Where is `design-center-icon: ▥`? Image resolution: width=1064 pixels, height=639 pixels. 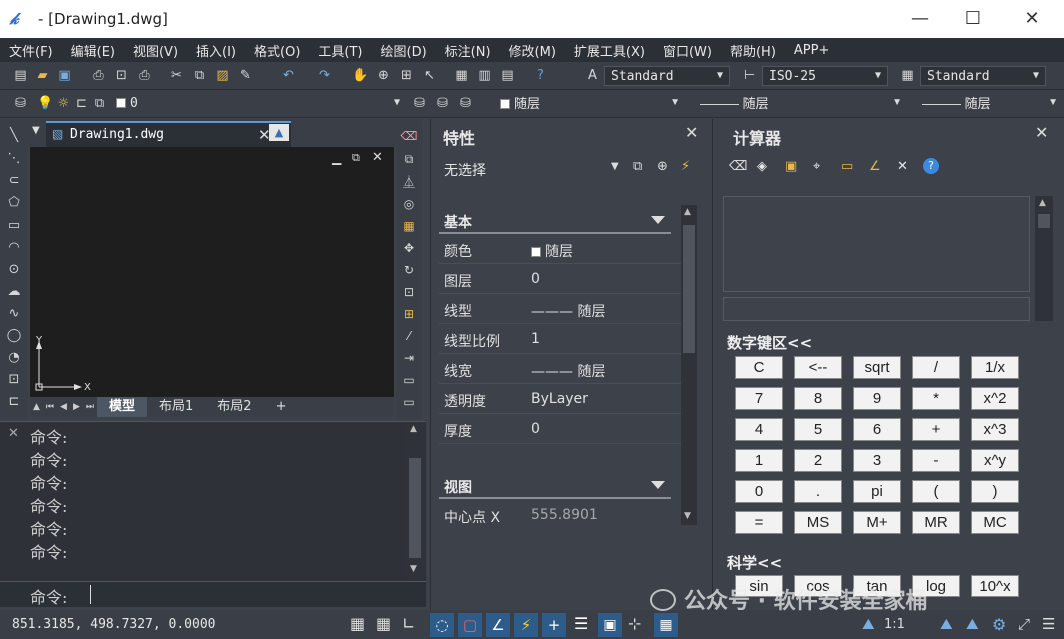
design-center-icon: ▥ is located at coordinates (484, 75).